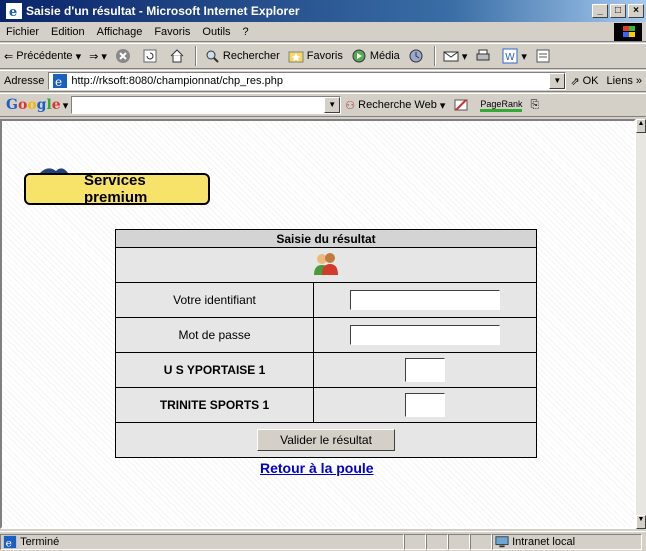 The width and height of the screenshot is (646, 551). I want to click on word-icon: W, so click(510, 56).